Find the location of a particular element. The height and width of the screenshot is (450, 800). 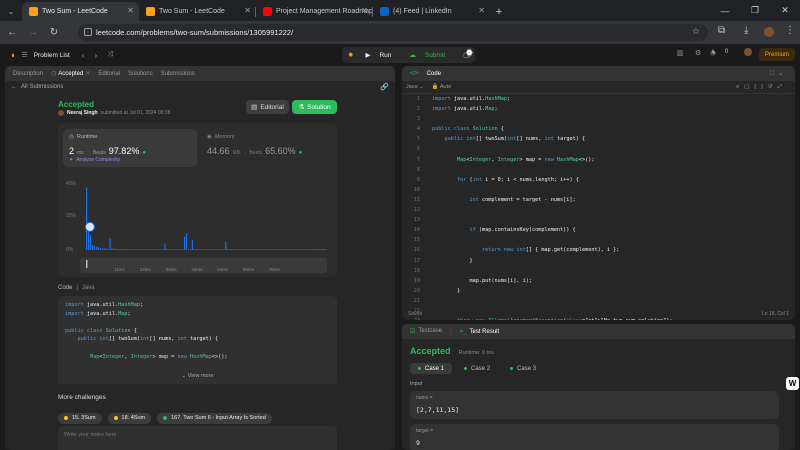

code-line: 8 is located at coordinates (598, 172).